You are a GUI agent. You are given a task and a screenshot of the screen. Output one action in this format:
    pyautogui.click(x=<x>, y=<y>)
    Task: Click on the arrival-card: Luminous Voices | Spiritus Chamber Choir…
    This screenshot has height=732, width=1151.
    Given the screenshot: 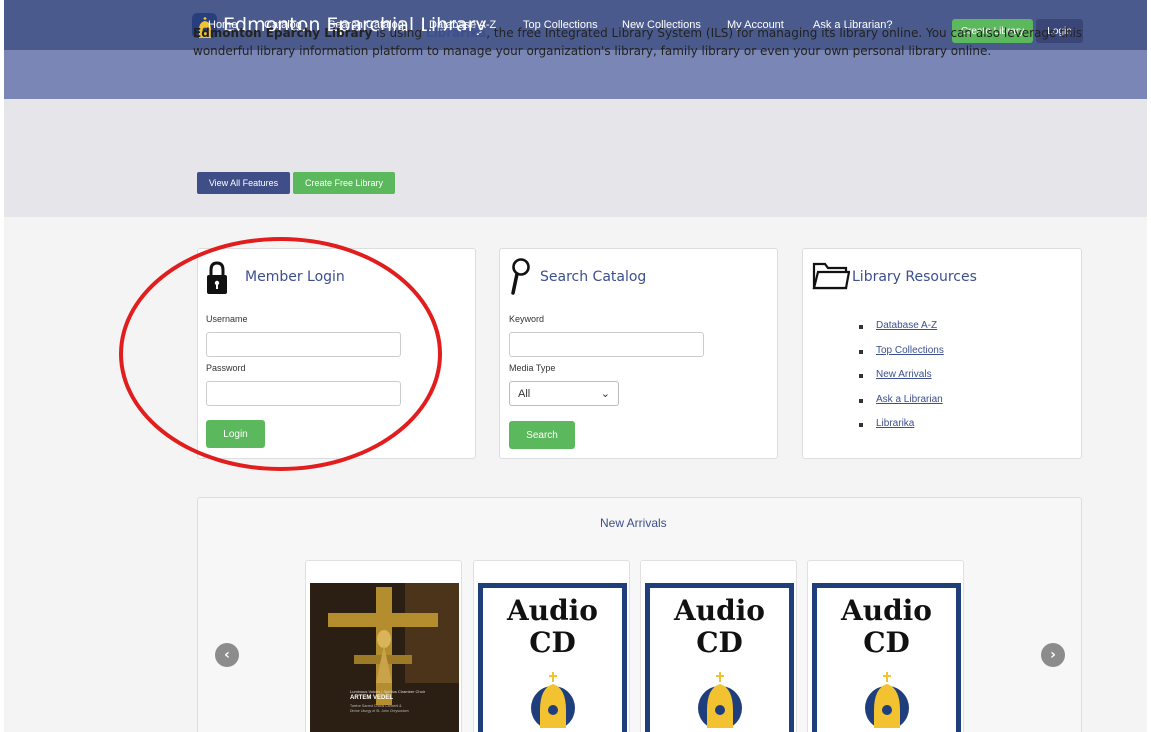 What is the action you would take?
    pyautogui.click(x=383, y=646)
    